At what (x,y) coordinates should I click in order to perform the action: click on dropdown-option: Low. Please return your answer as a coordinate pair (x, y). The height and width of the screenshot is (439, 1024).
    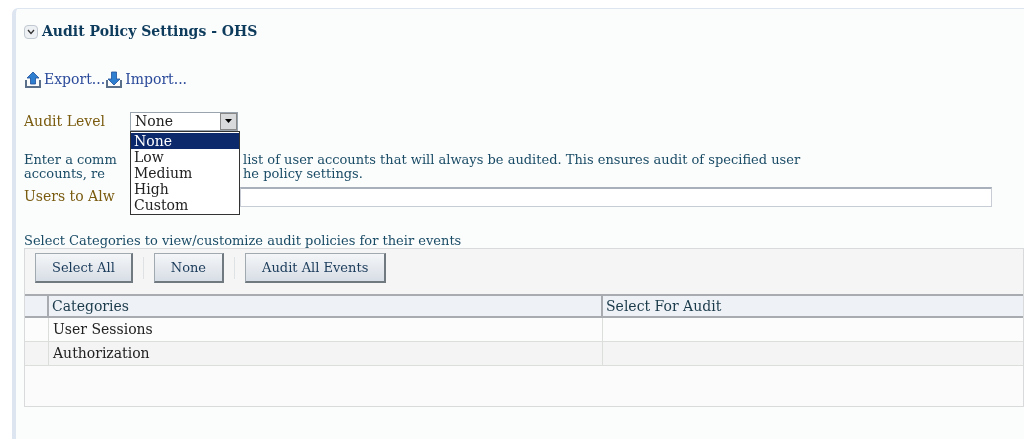
    Looking at the image, I should click on (185, 157).